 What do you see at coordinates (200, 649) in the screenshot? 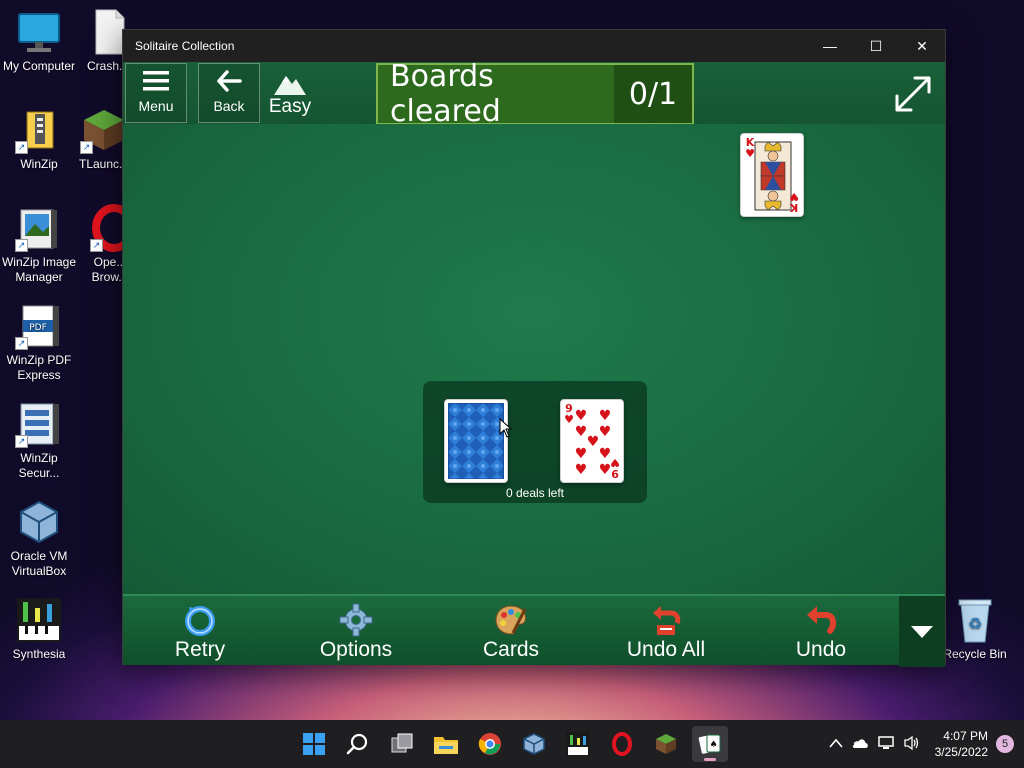
I see `retry-label: Retry` at bounding box center [200, 649].